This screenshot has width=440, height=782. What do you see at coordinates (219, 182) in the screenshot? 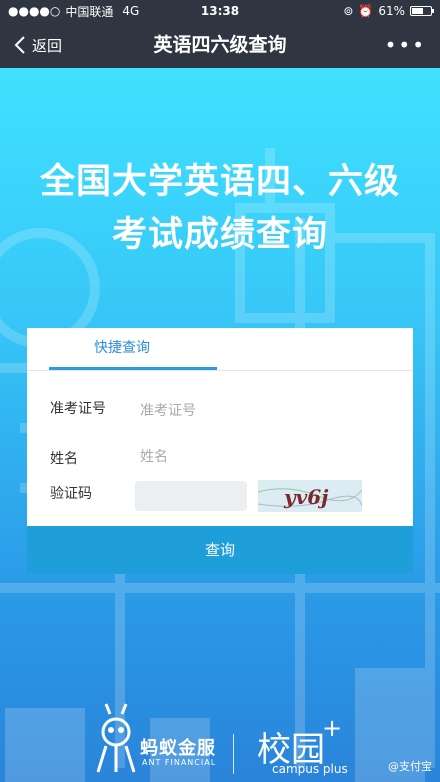
I see `hero-title-line1: 全国大学英语四、六级` at bounding box center [219, 182].